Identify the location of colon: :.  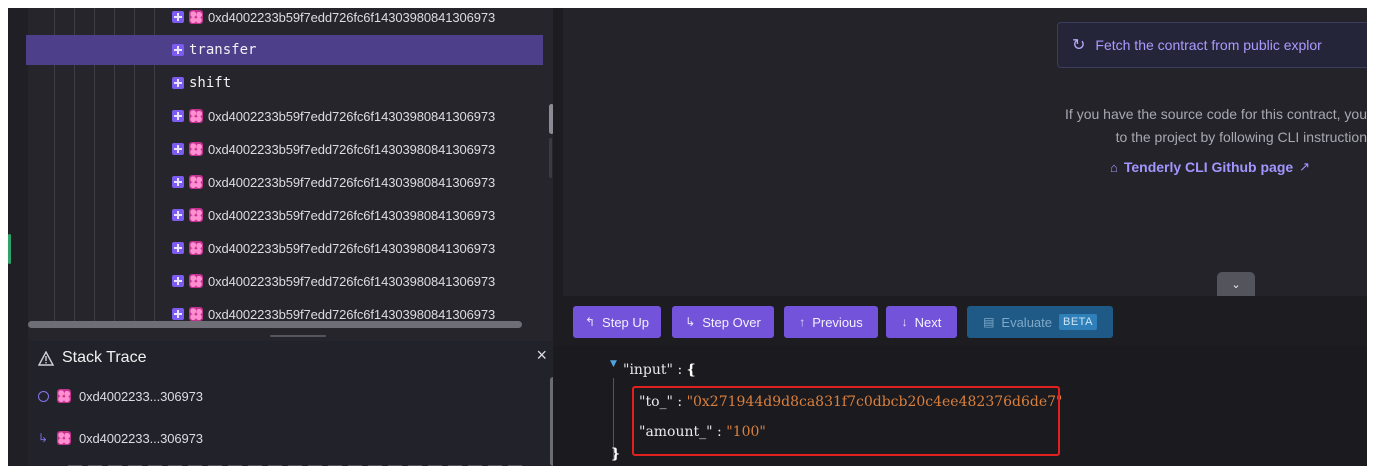
(680, 370).